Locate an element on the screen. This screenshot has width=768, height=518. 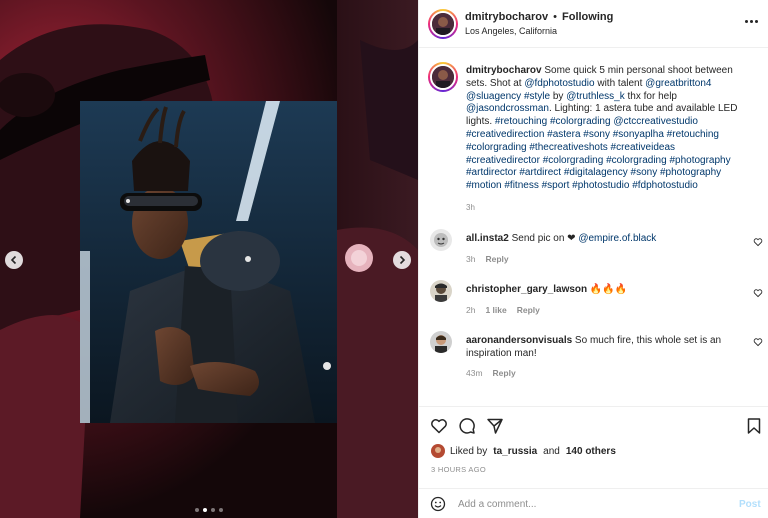
caption-timestamp: 3h is located at coordinates (470, 207).